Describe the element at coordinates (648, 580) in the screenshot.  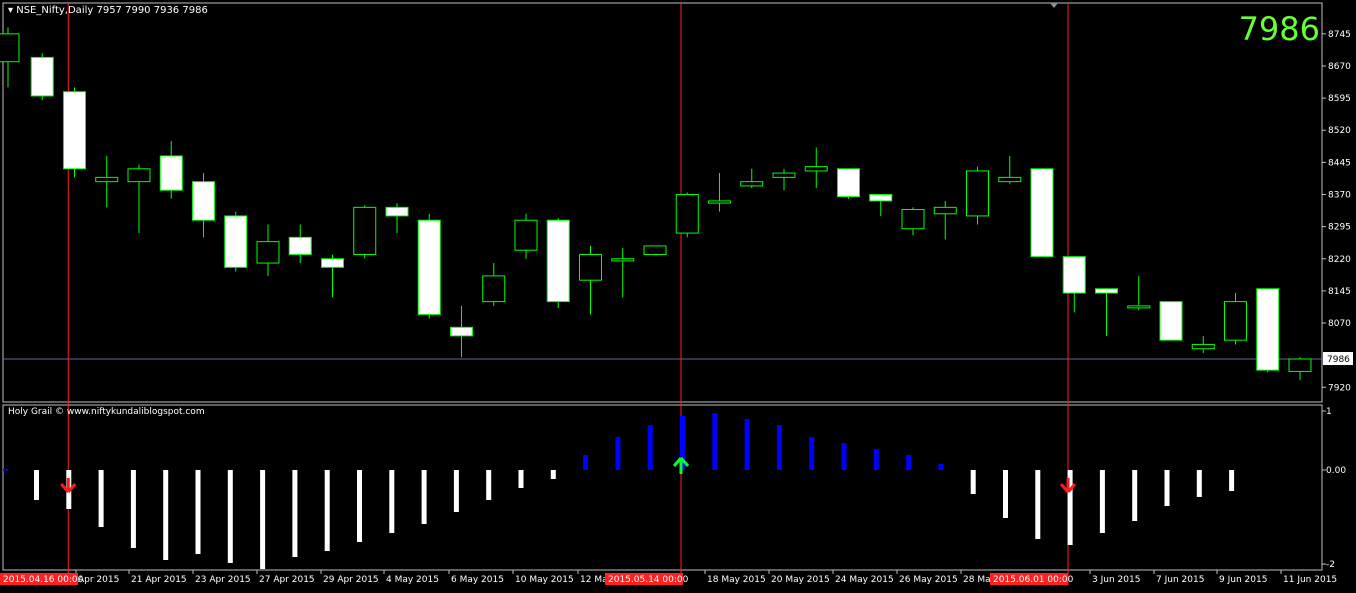
I see `time-highlight-label: 2015.05.14 00:00` at that location.